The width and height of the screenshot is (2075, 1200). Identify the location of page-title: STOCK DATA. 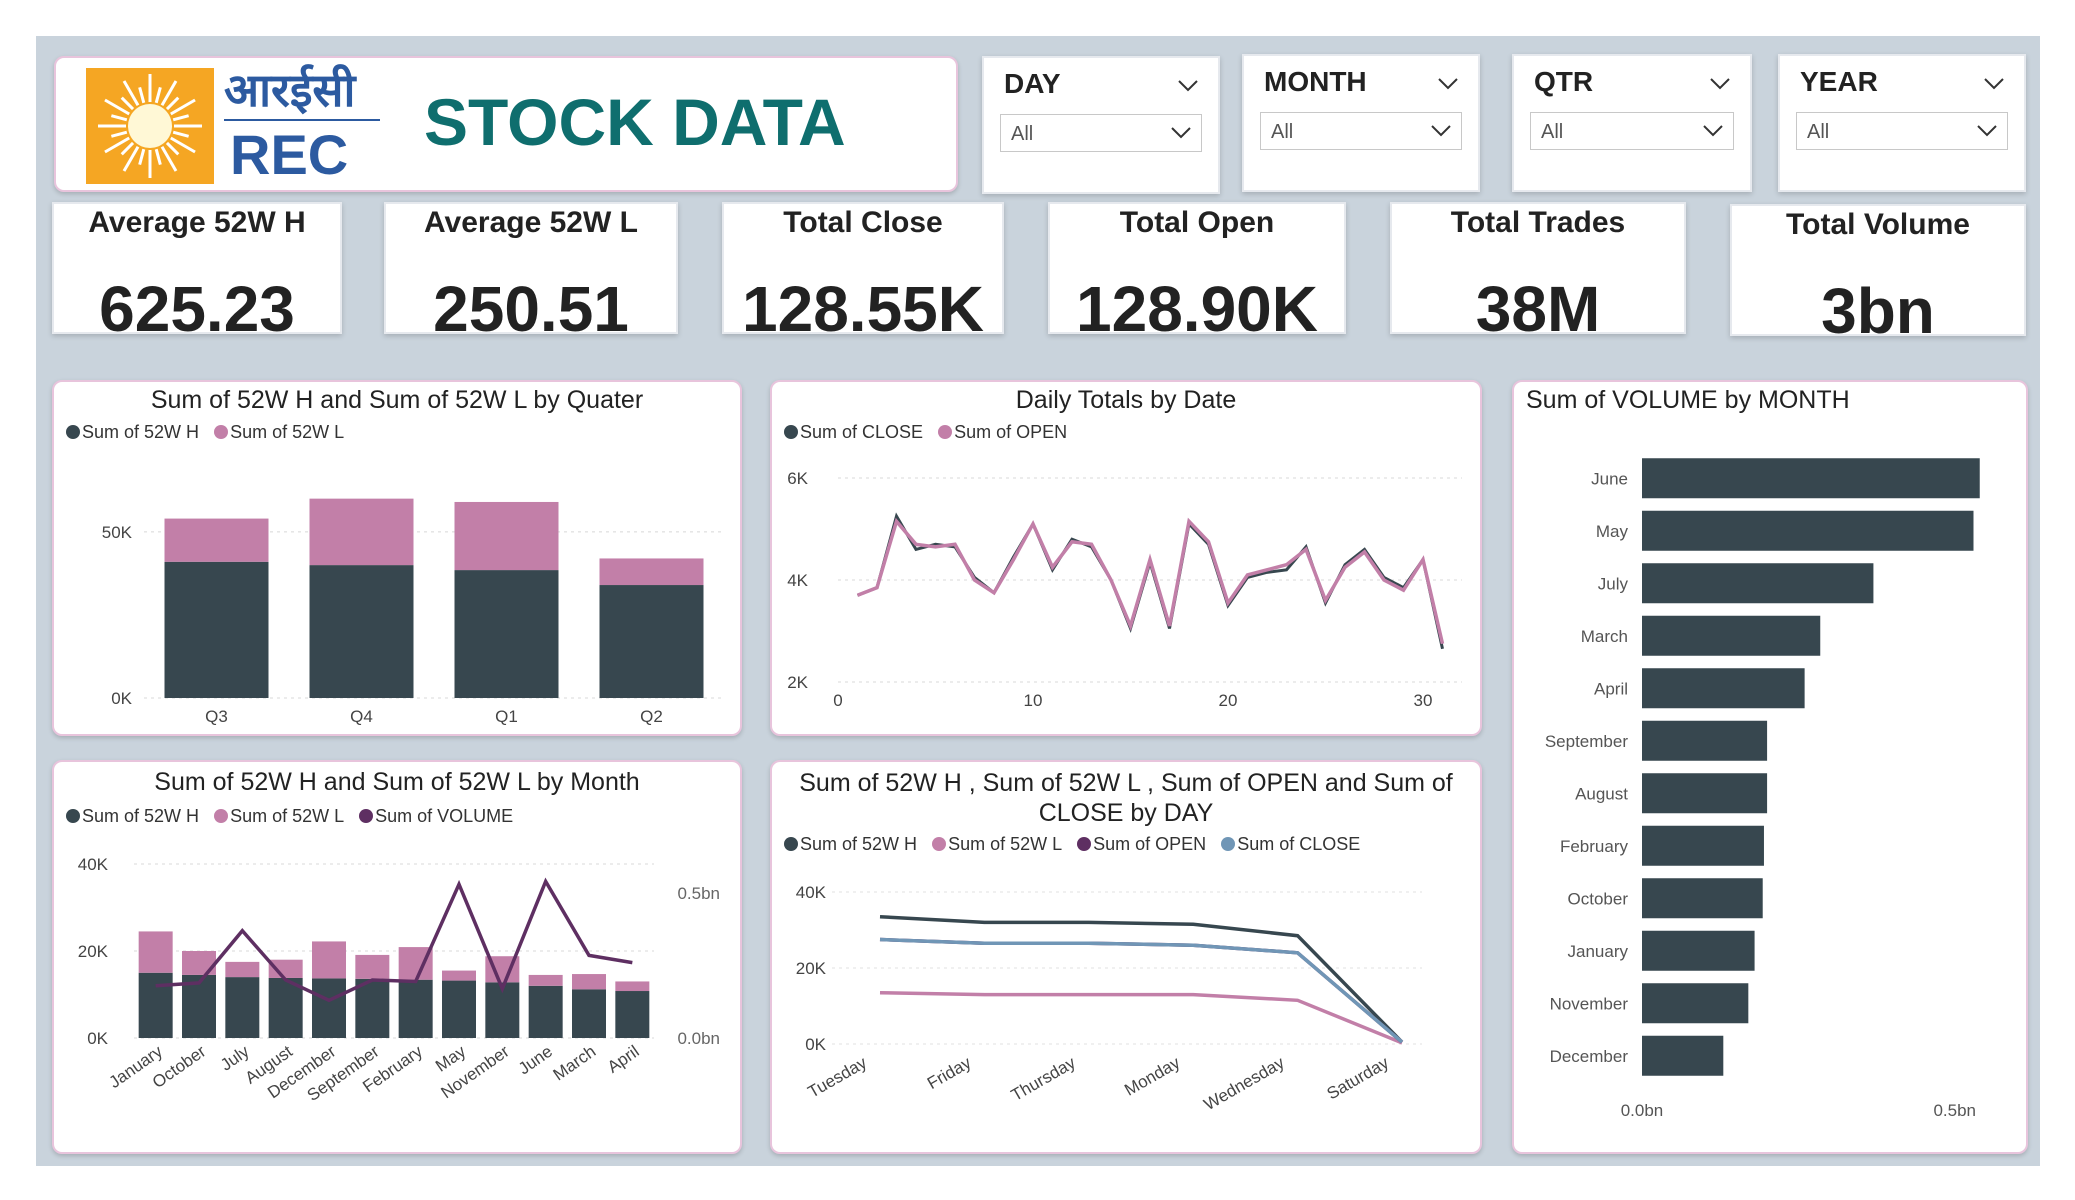
(635, 122).